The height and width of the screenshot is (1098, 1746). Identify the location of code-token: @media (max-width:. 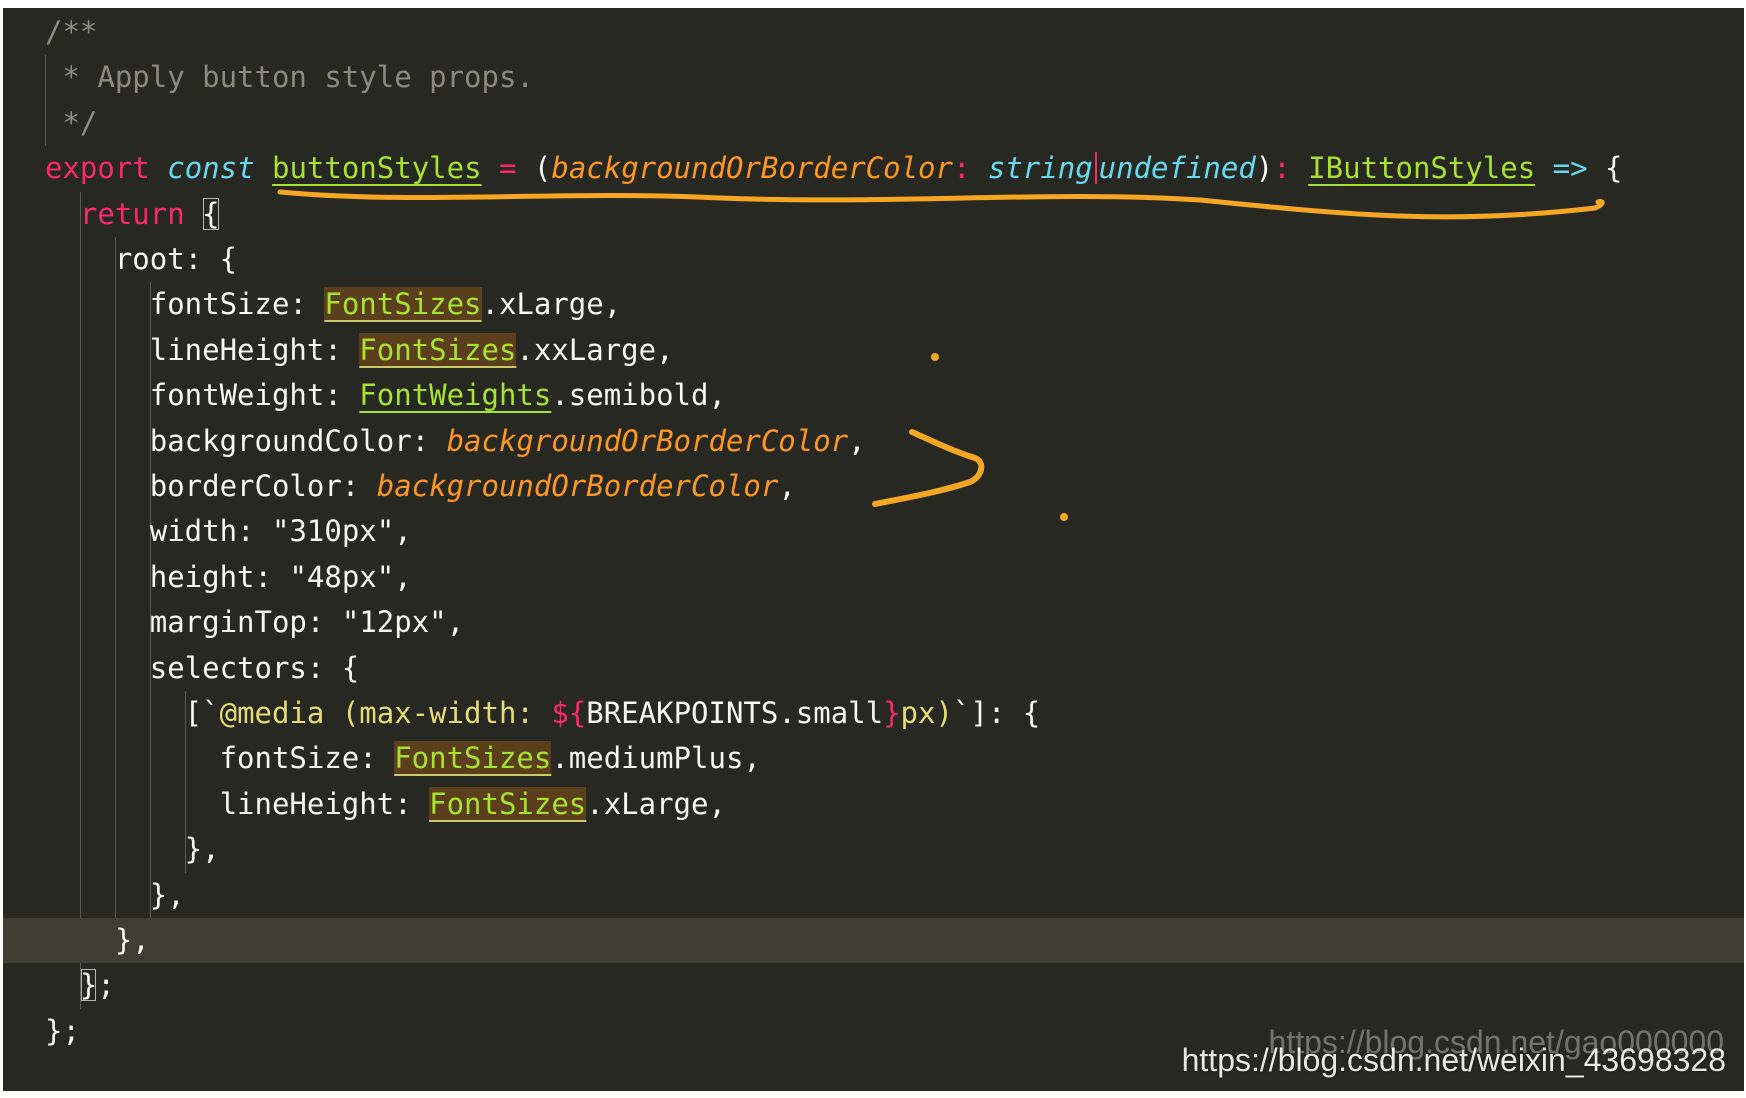
(385, 713).